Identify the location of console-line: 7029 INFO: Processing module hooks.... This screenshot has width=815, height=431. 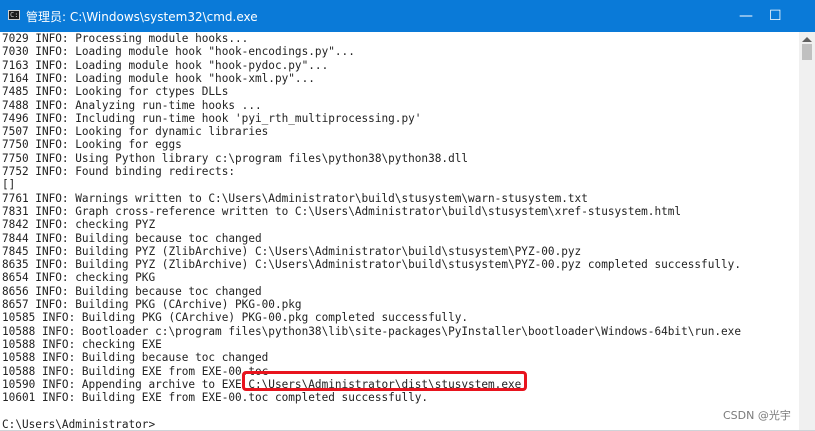
(125, 38).